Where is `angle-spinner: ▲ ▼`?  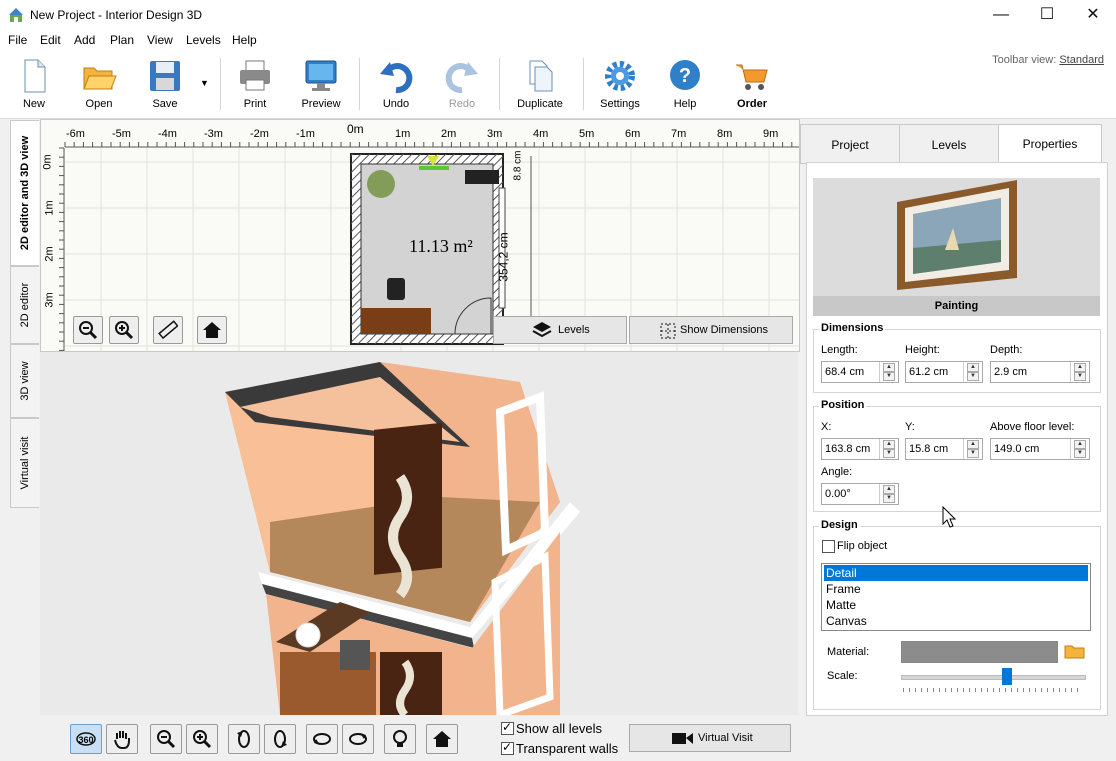 angle-spinner: ▲ ▼ is located at coordinates (888, 494).